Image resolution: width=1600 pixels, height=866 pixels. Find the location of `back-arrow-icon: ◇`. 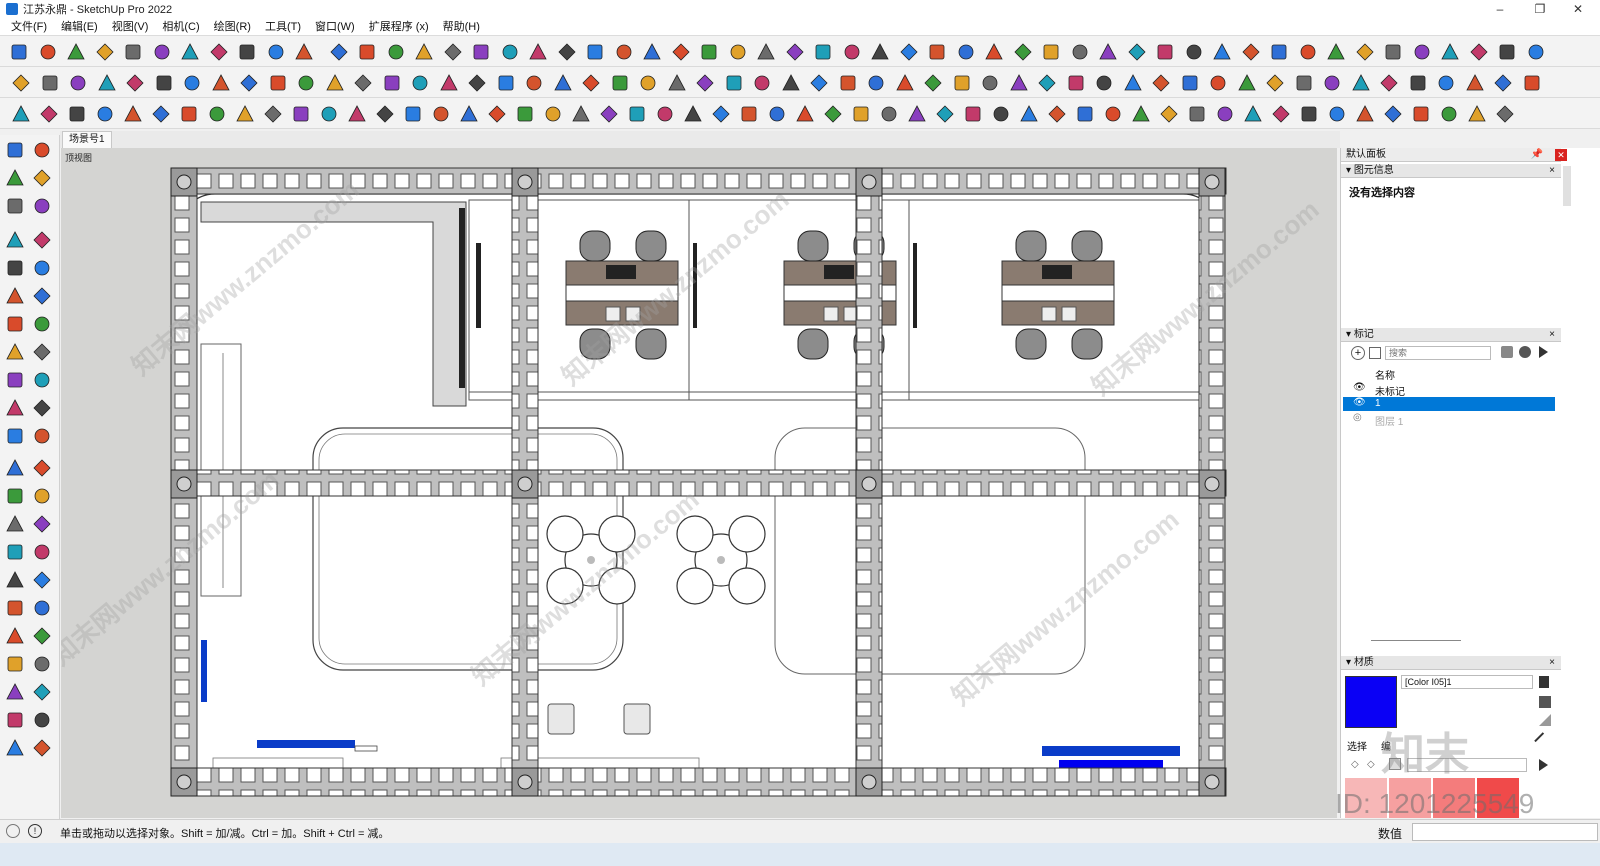

back-arrow-icon: ◇ is located at coordinates (1355, 764).